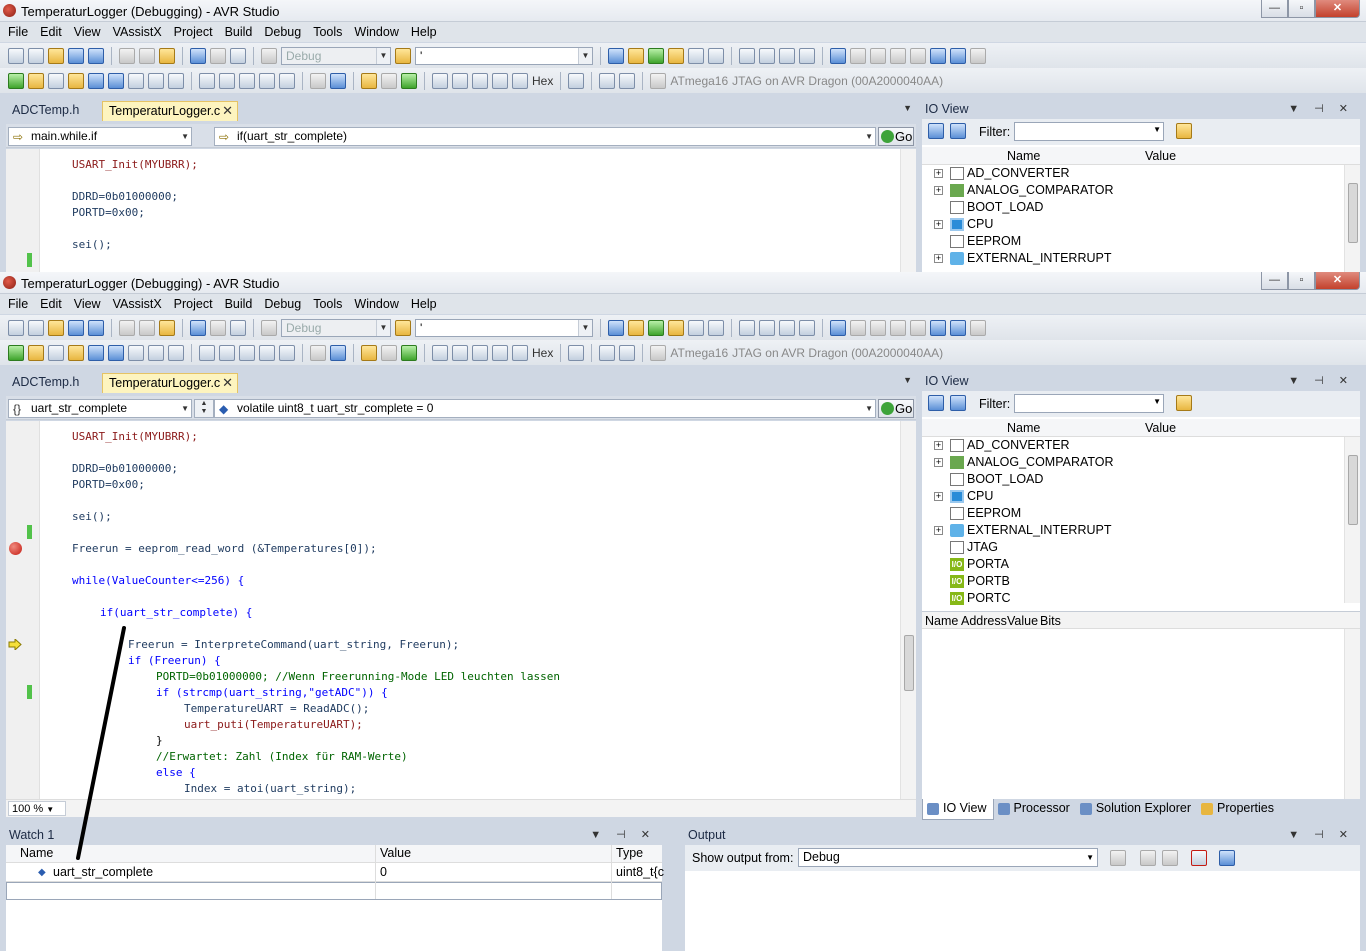 This screenshot has height=951, width=1366. Describe the element at coordinates (656, 327) in the screenshot. I see `device-programming-icon` at that location.